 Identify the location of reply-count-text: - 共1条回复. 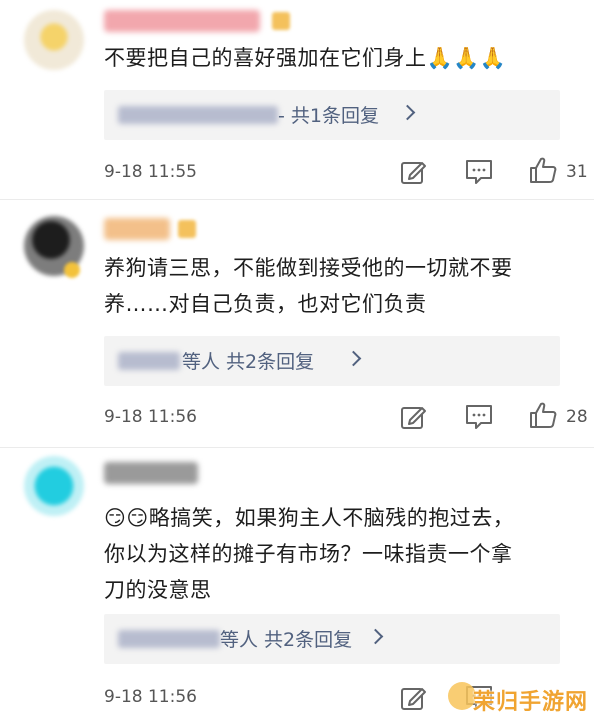
(328, 116).